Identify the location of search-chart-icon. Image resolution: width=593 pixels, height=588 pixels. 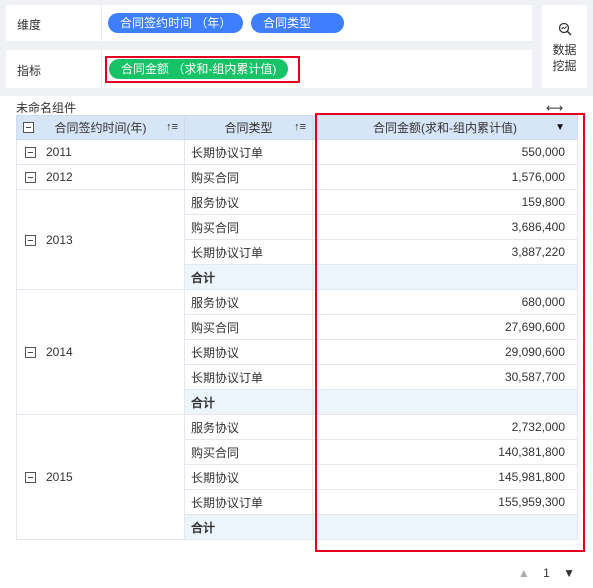
(565, 29).